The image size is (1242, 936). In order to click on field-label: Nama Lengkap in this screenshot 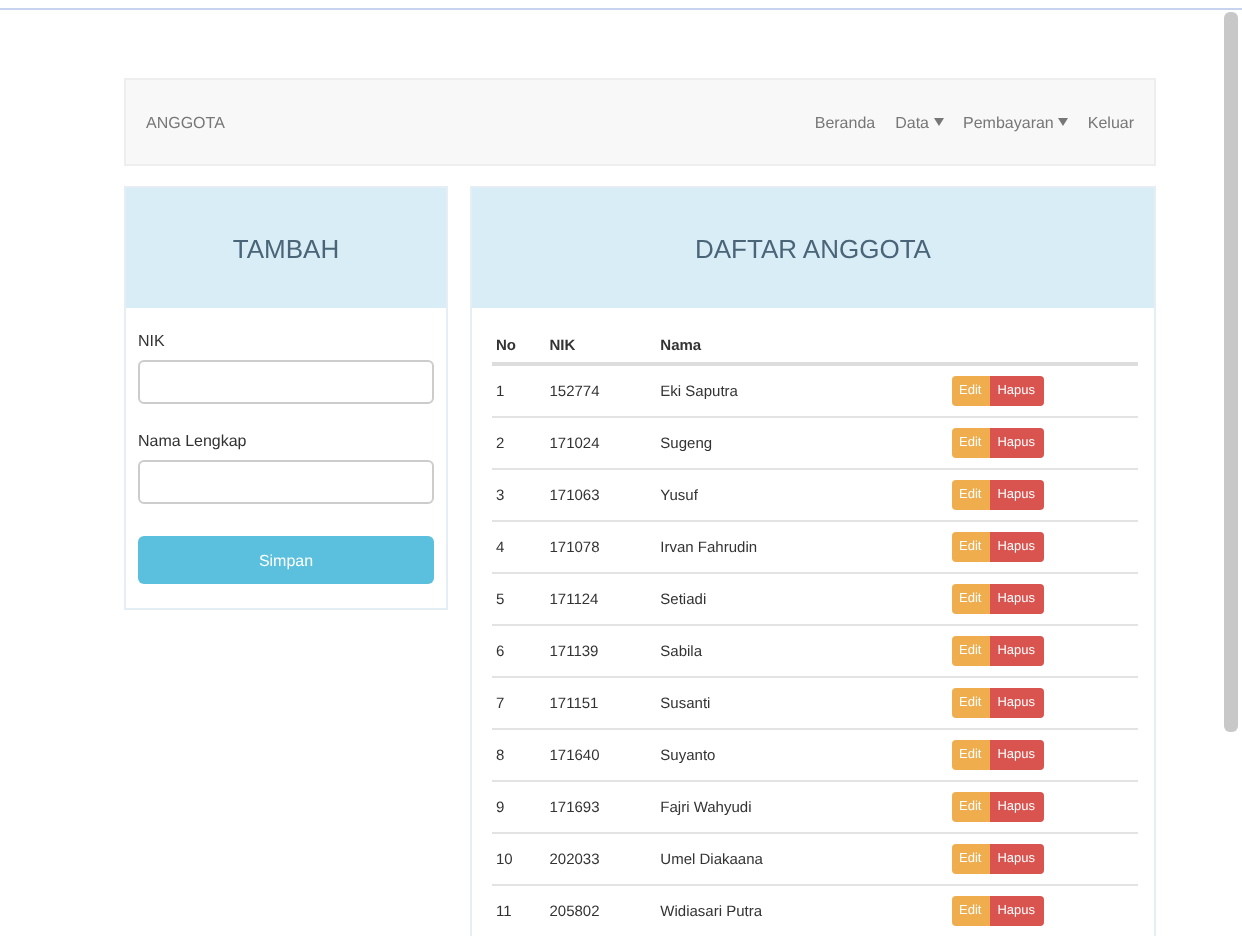, I will do `click(192, 441)`.